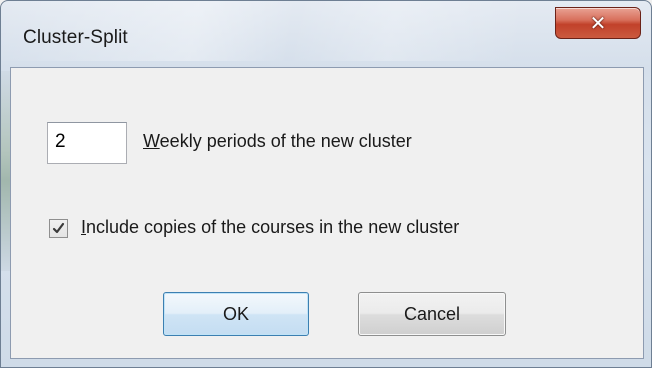 This screenshot has width=652, height=368. What do you see at coordinates (236, 314) in the screenshot?
I see `ok-button: OK` at bounding box center [236, 314].